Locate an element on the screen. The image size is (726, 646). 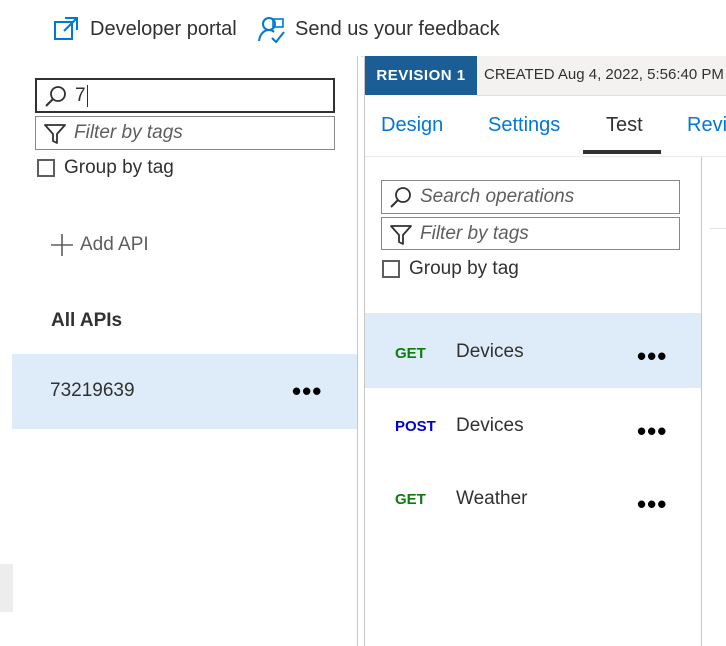
api-search-value-wrap: 7 is located at coordinates (81, 96).